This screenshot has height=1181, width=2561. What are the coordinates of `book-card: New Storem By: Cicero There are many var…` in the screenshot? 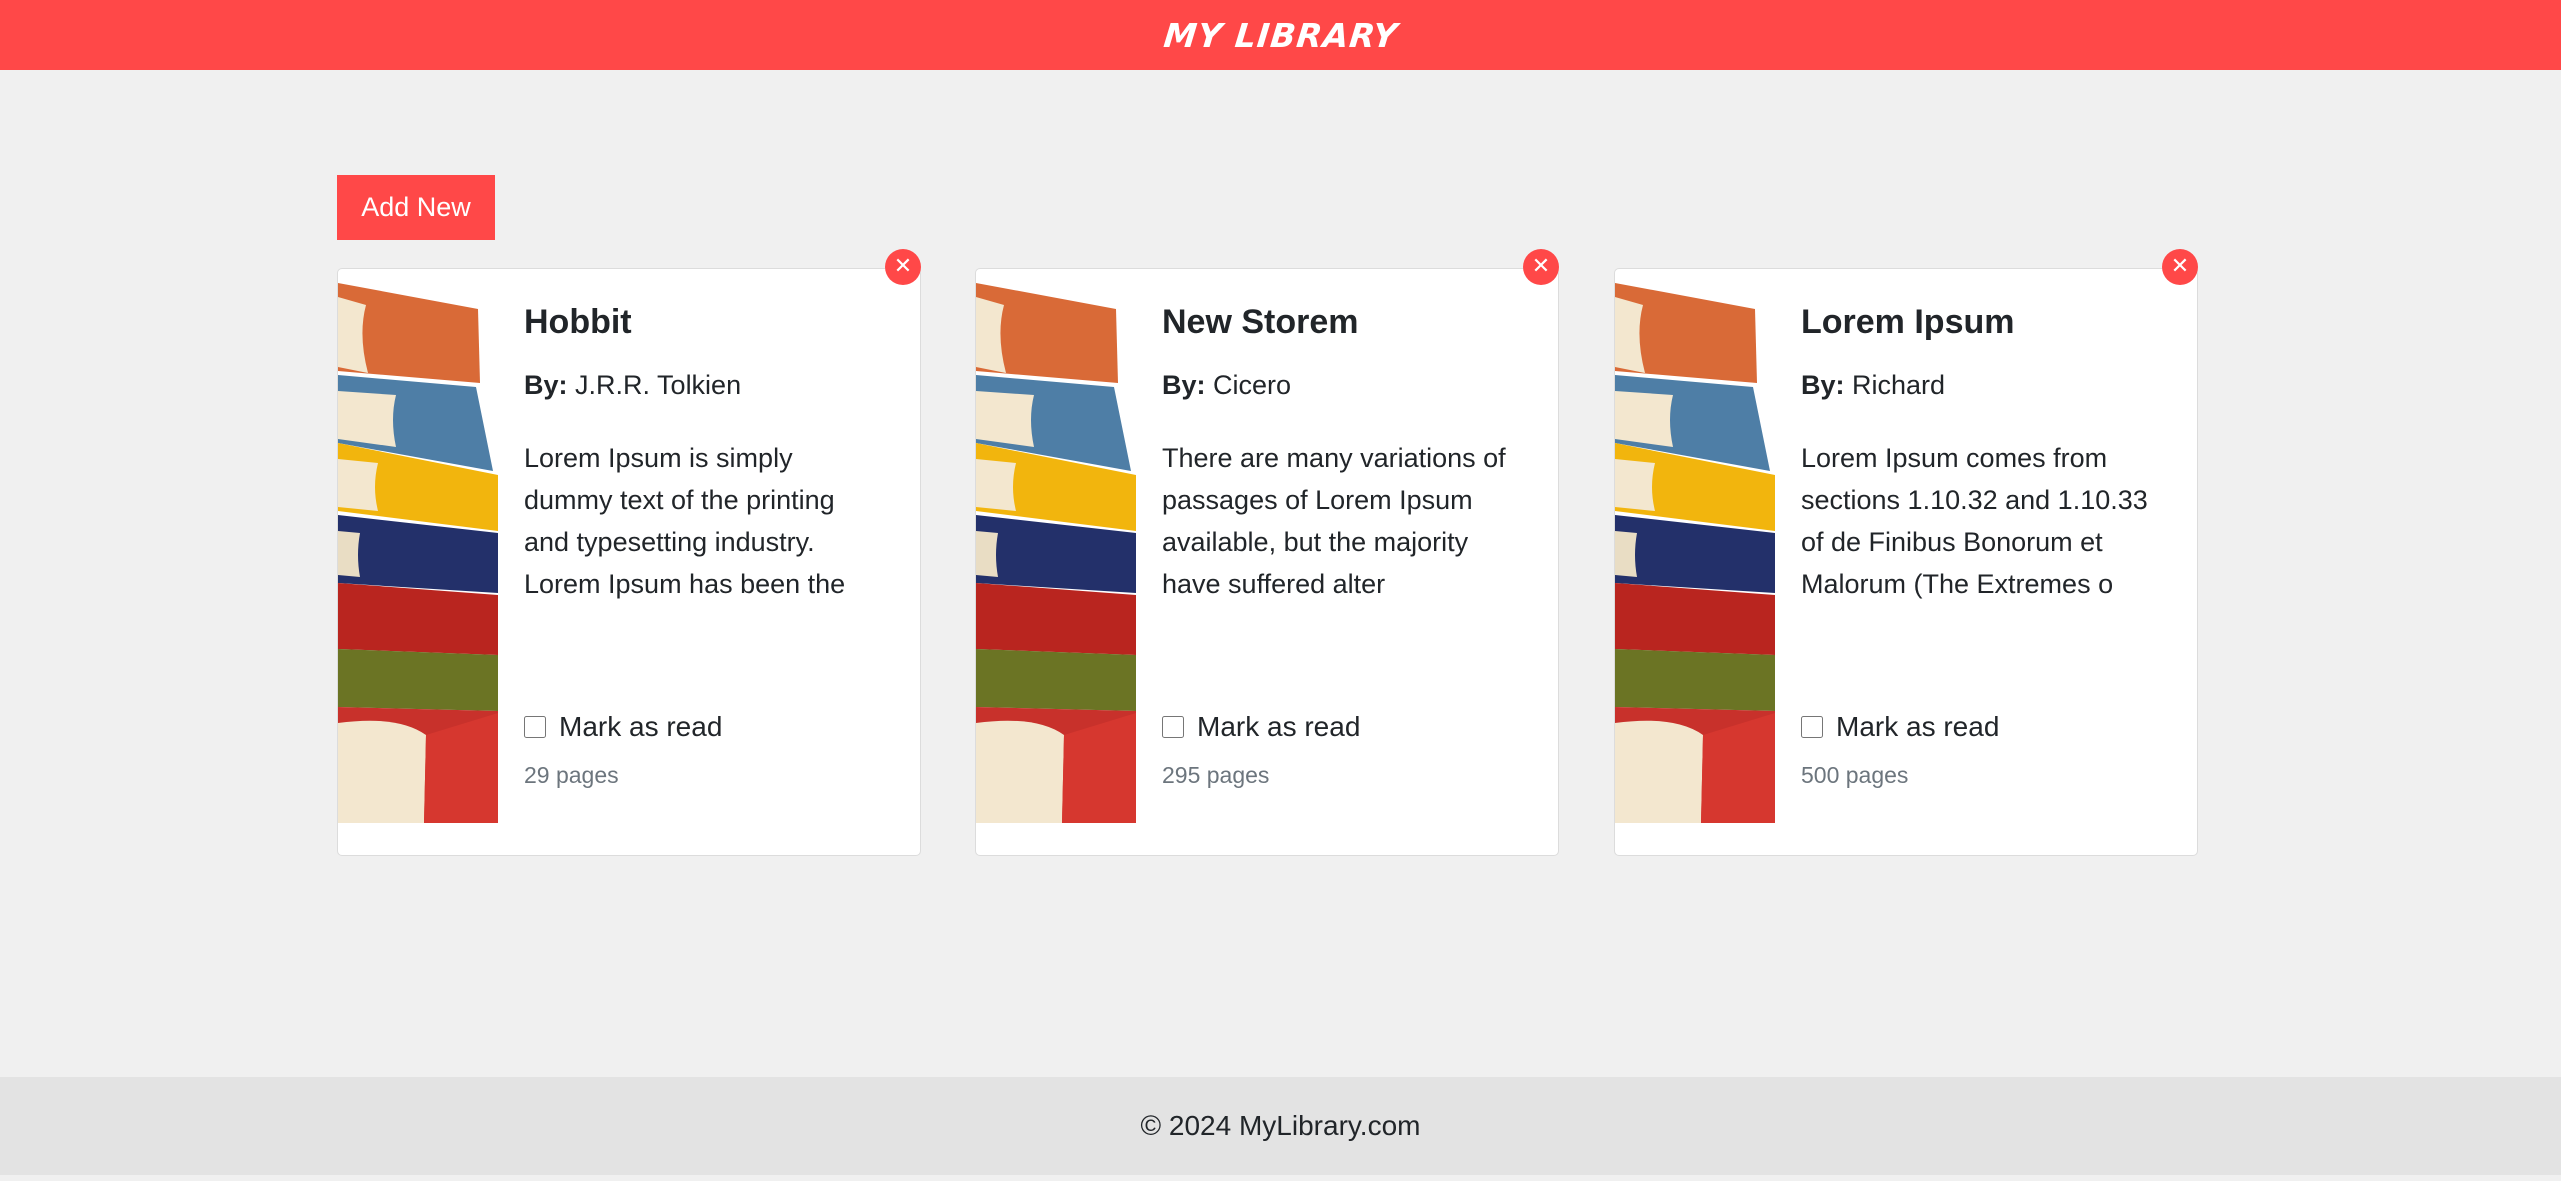 It's located at (1267, 552).